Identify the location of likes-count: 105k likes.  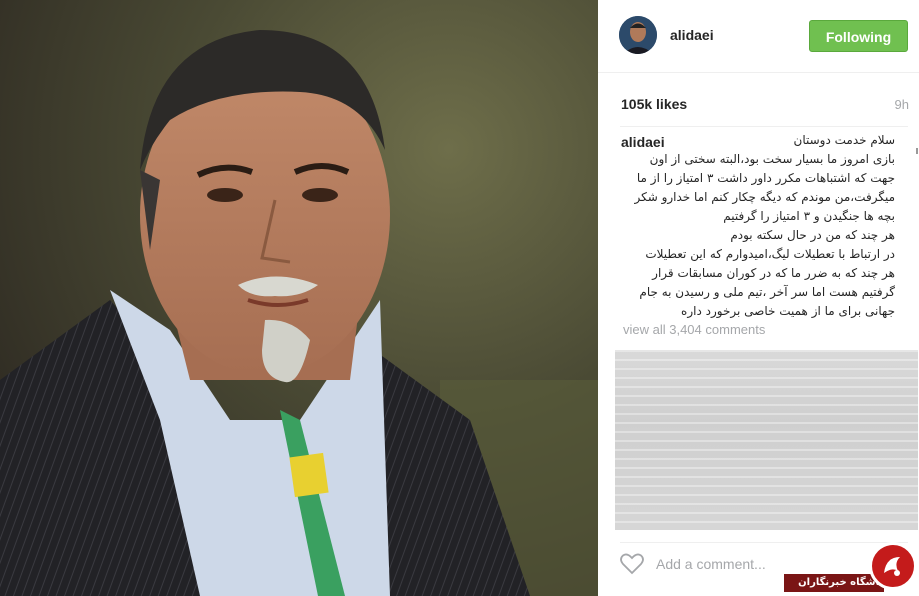
(654, 104).